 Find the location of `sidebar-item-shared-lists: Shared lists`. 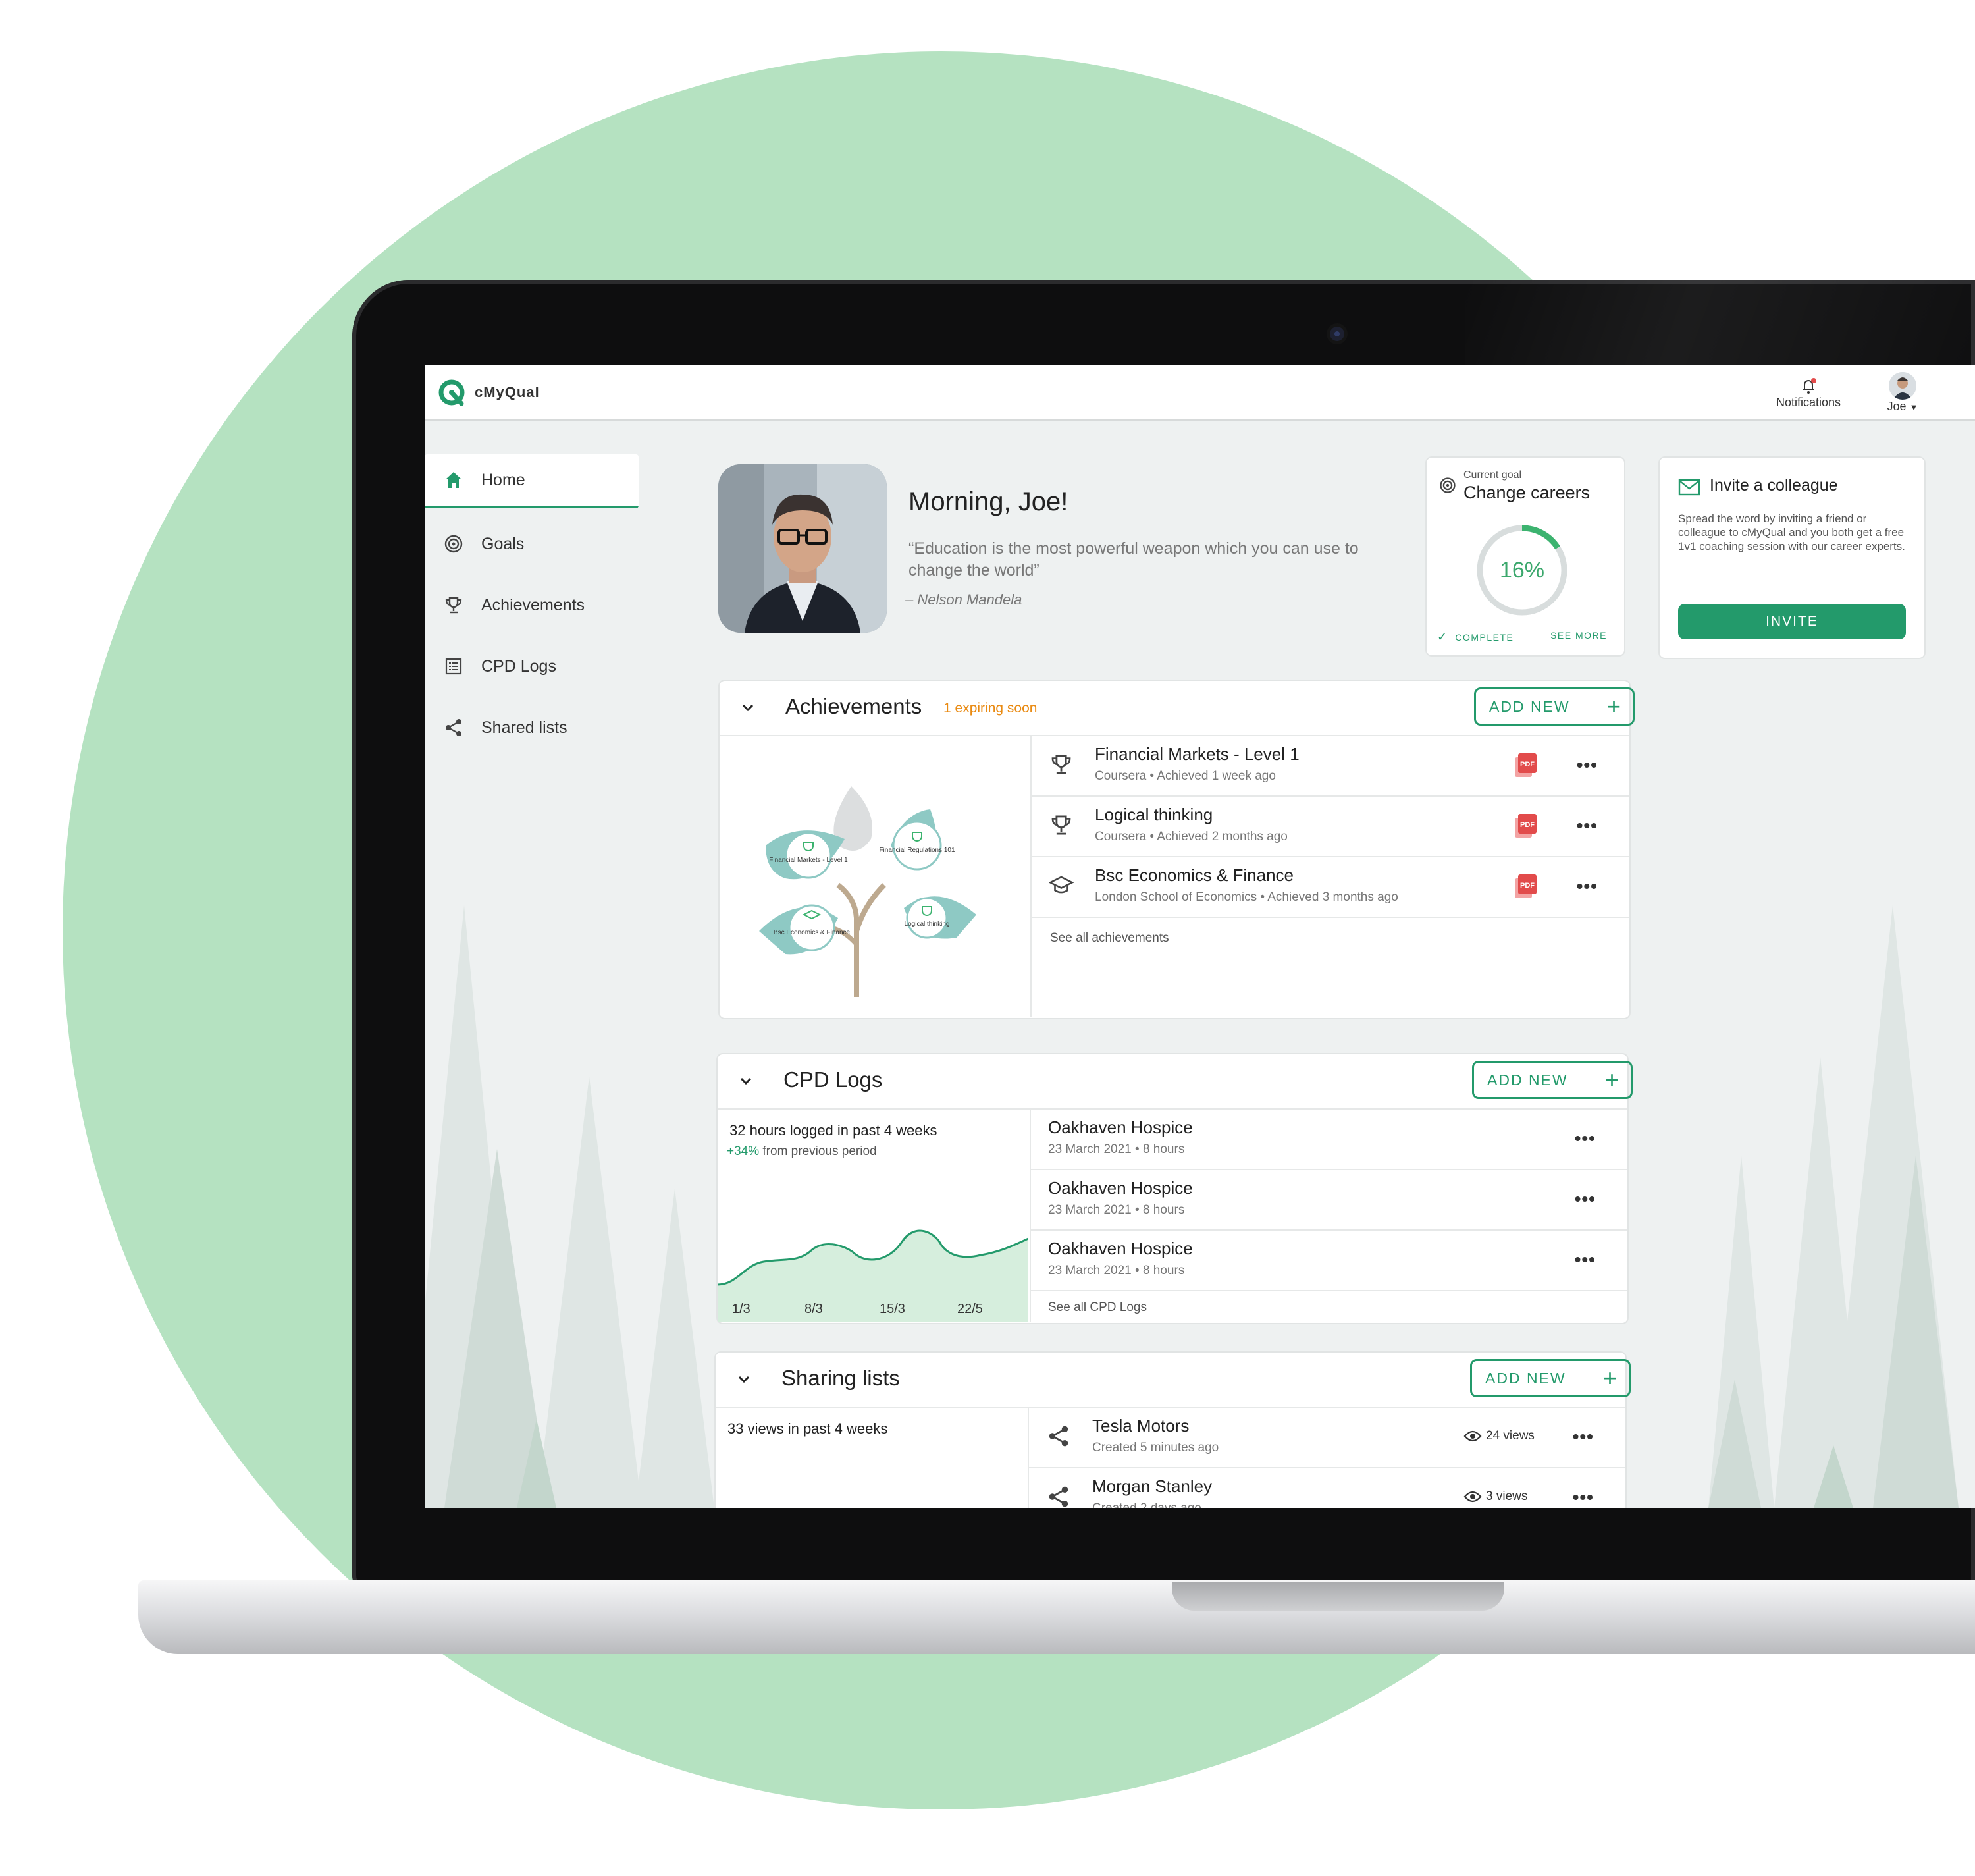

sidebar-item-shared-lists: Shared lists is located at coordinates (532, 727).